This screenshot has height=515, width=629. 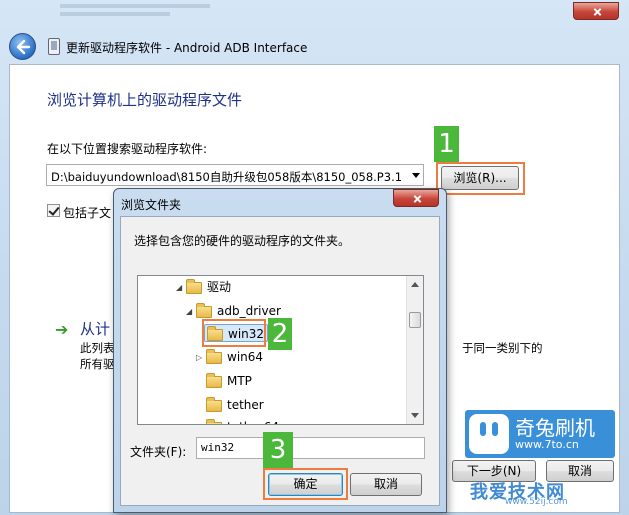 What do you see at coordinates (62, 329) in the screenshot?
I see `green-arrow-icon: ➔` at bounding box center [62, 329].